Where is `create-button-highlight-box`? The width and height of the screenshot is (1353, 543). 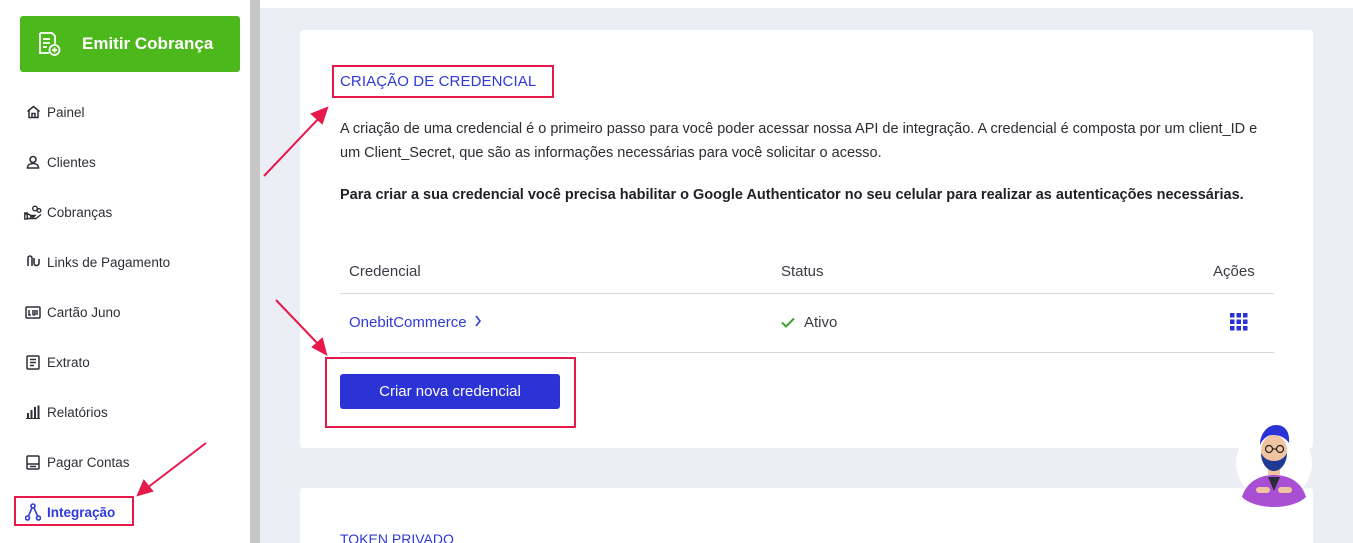
create-button-highlight-box is located at coordinates (450, 392).